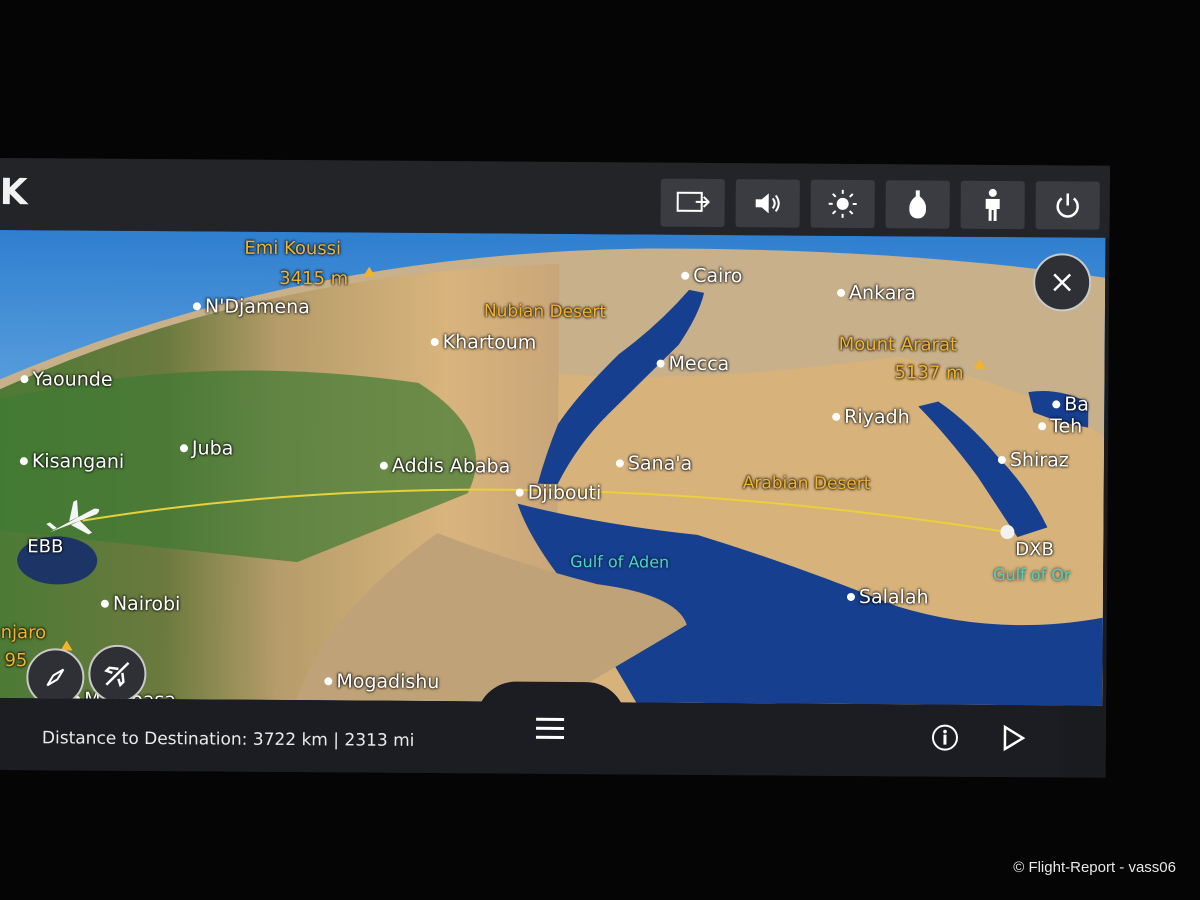 The width and height of the screenshot is (1200, 900). Describe the element at coordinates (806, 484) in the screenshot. I see `poi-arabian-desert: Arabian Desert` at that location.